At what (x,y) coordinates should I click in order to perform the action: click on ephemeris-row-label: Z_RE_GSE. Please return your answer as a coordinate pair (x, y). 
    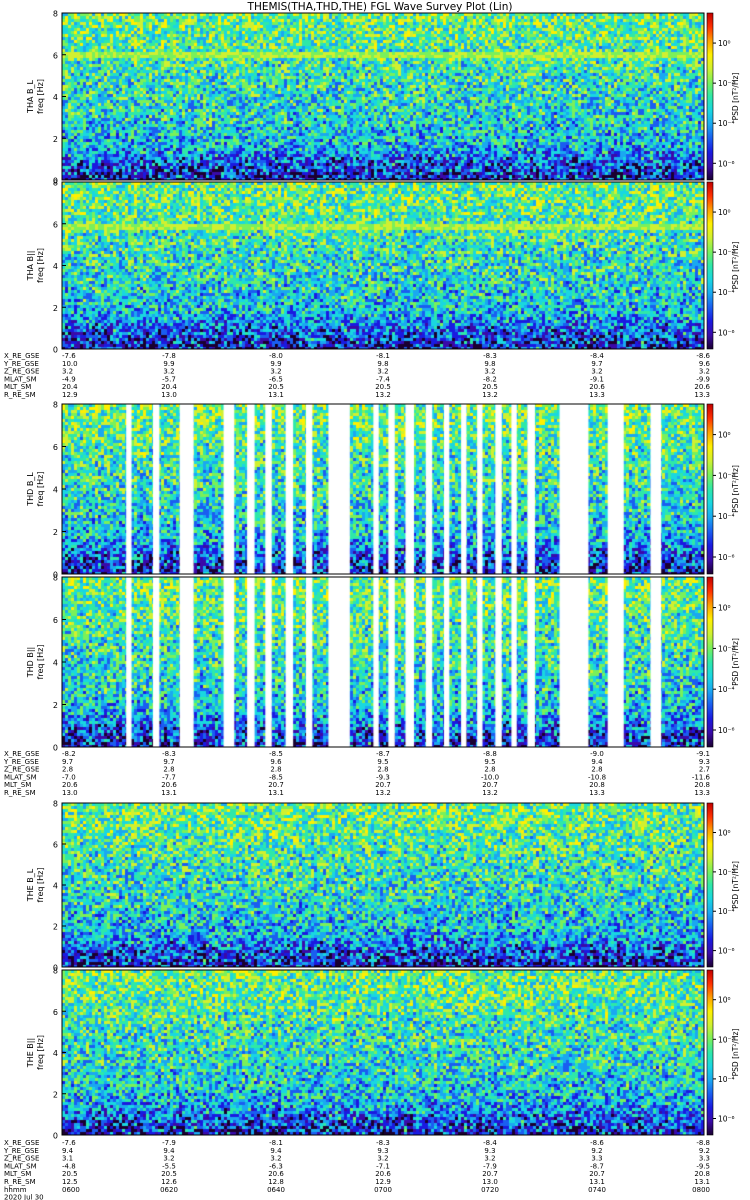
    Looking at the image, I should click on (21, 770).